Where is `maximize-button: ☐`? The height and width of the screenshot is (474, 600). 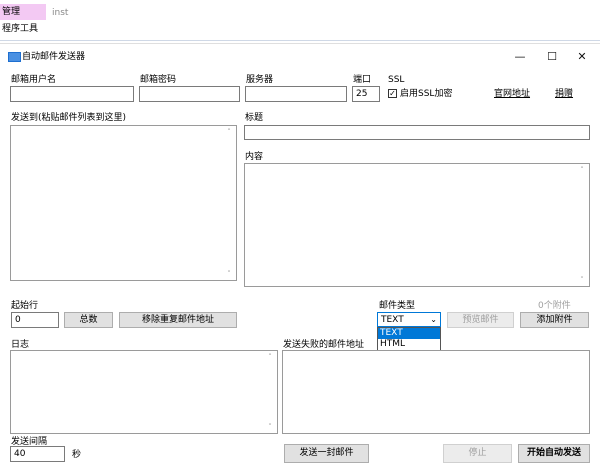 maximize-button: ☐ is located at coordinates (552, 57).